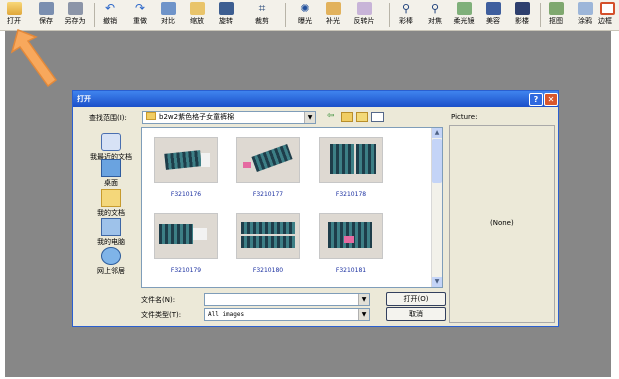 This screenshot has width=619, height=379. I want to click on file-thumbnail: F3210180, so click(268, 243).